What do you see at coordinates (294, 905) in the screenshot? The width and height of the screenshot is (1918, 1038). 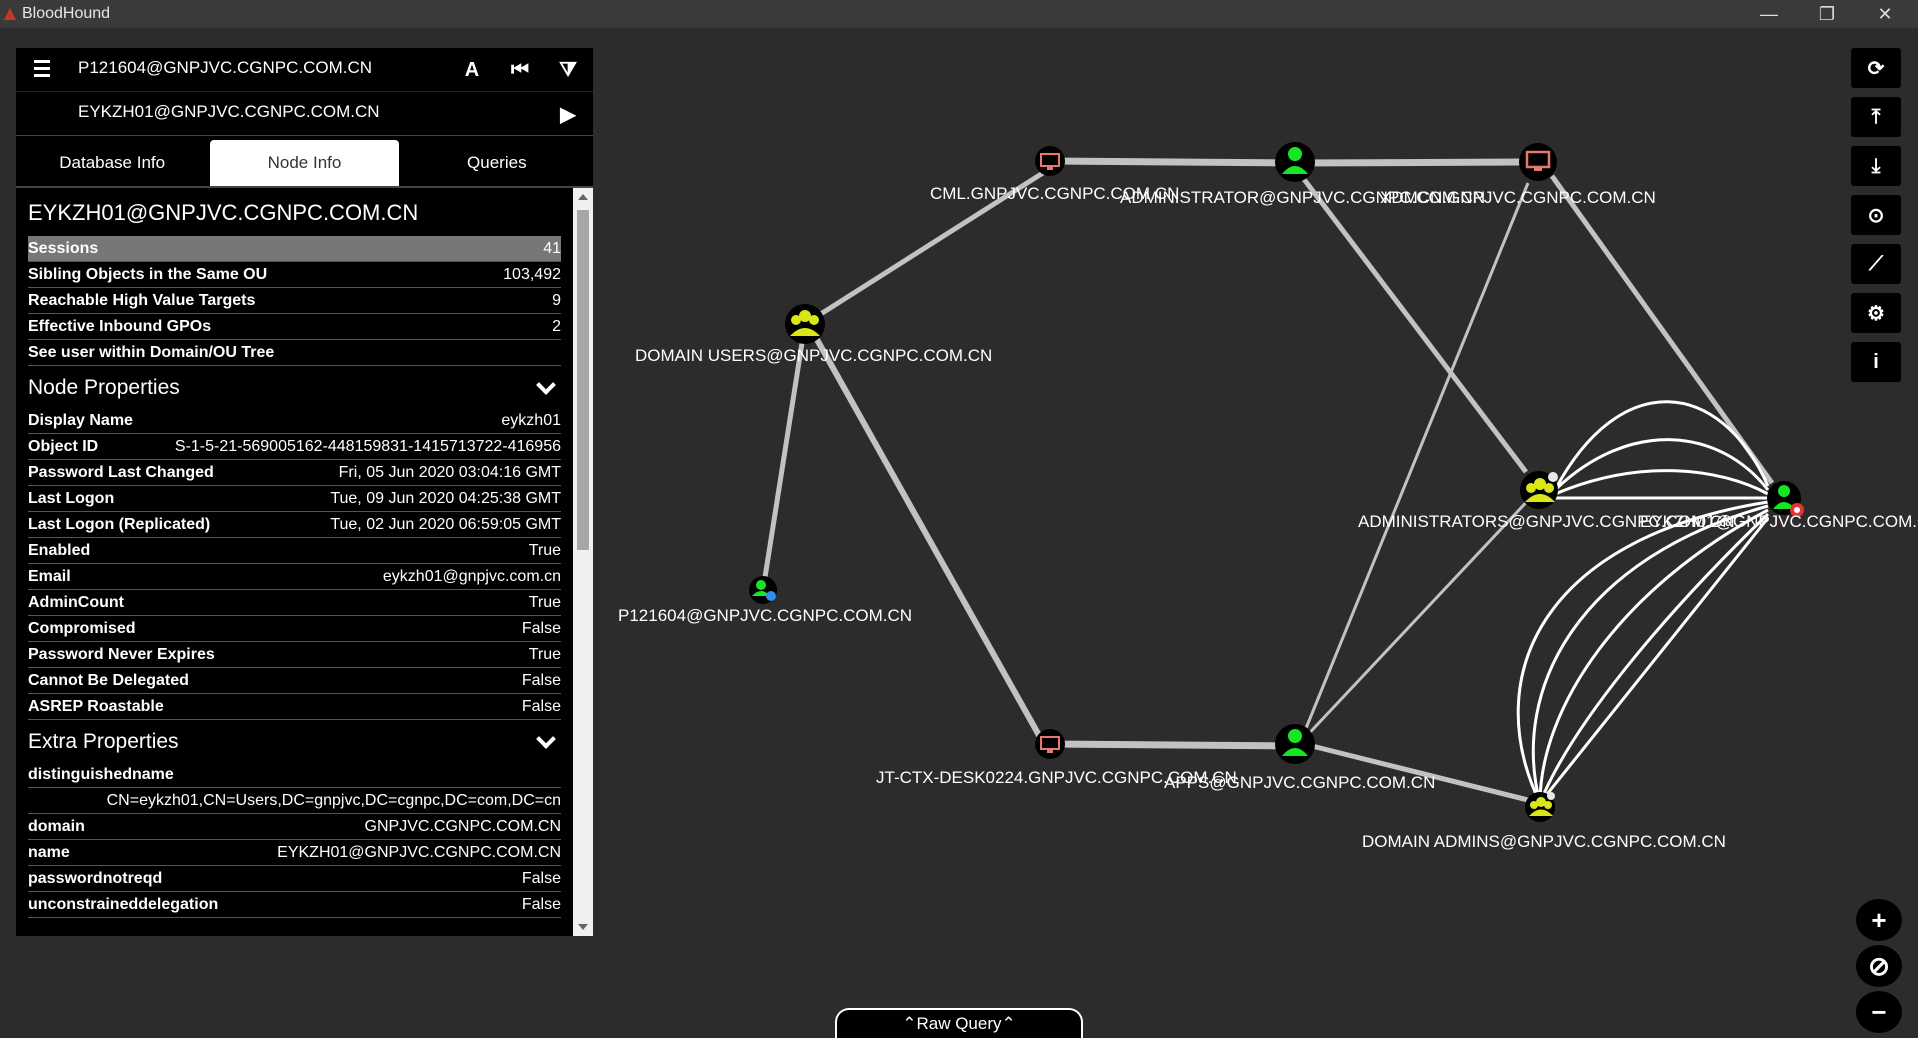 I see `extra-unconstraineddelegation: unconstraineddelegation False` at bounding box center [294, 905].